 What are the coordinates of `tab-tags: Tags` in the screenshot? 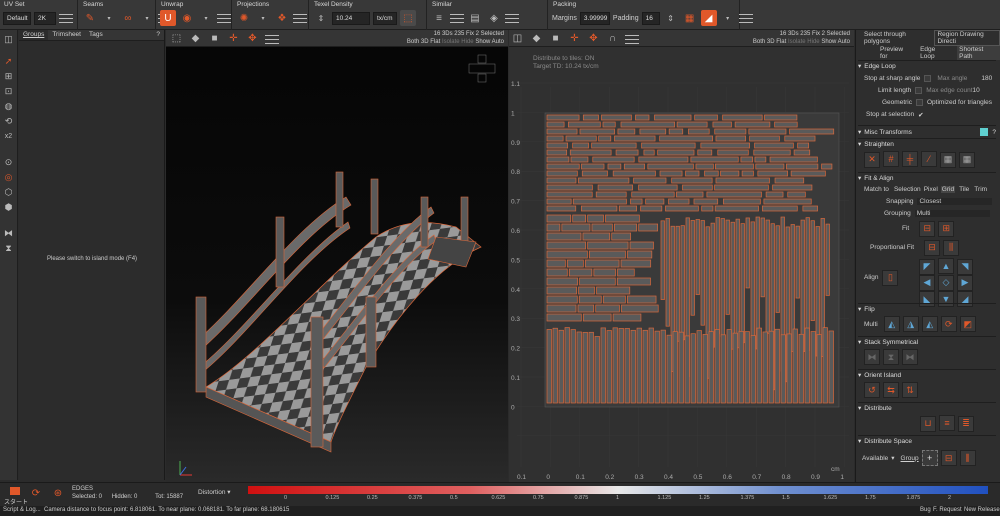 It's located at (96, 35).